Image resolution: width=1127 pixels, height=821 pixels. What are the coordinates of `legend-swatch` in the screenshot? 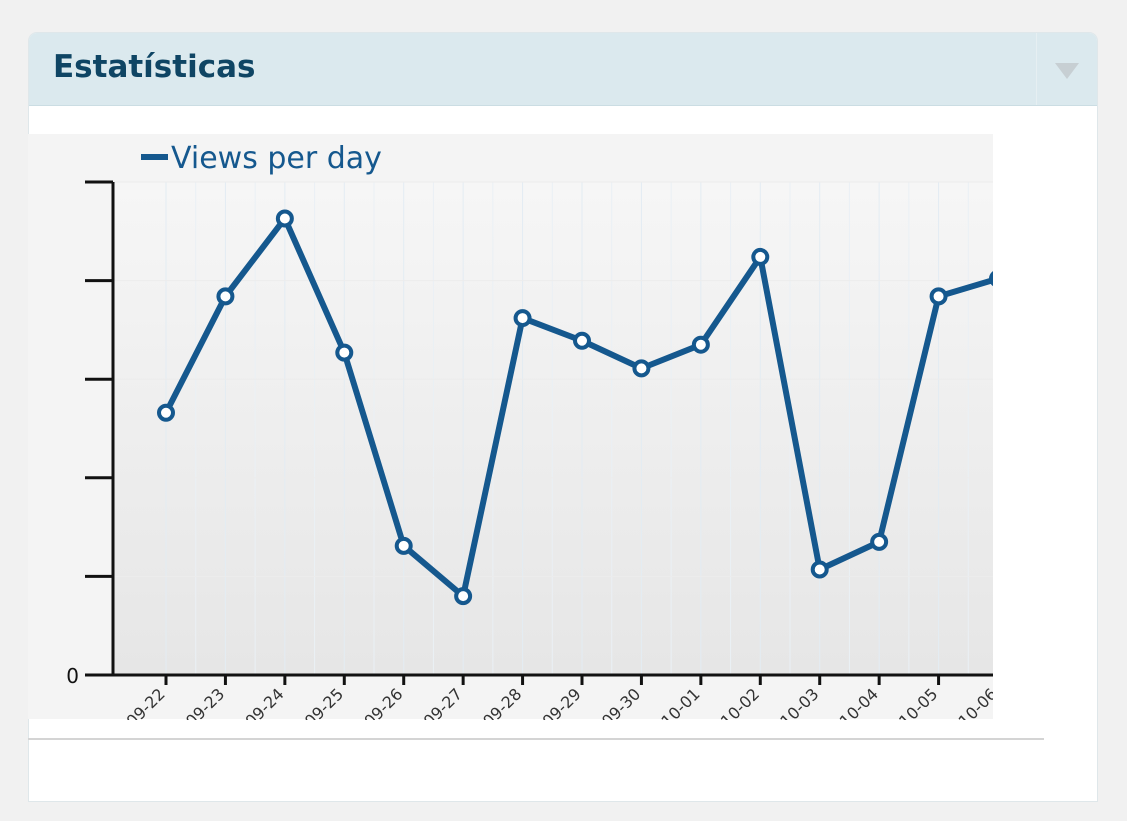 It's located at (154, 157).